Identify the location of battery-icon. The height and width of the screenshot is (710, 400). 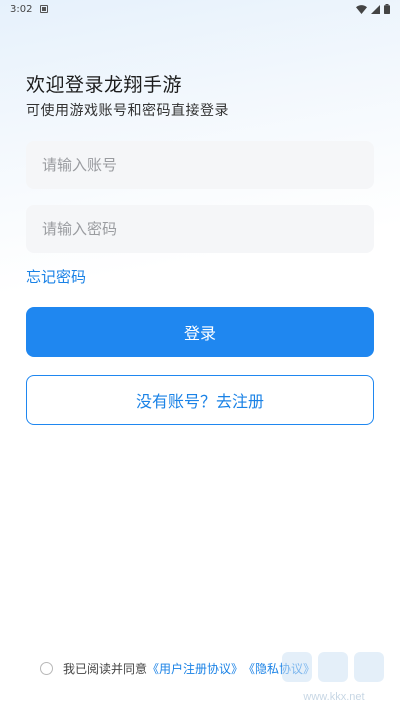
(387, 9).